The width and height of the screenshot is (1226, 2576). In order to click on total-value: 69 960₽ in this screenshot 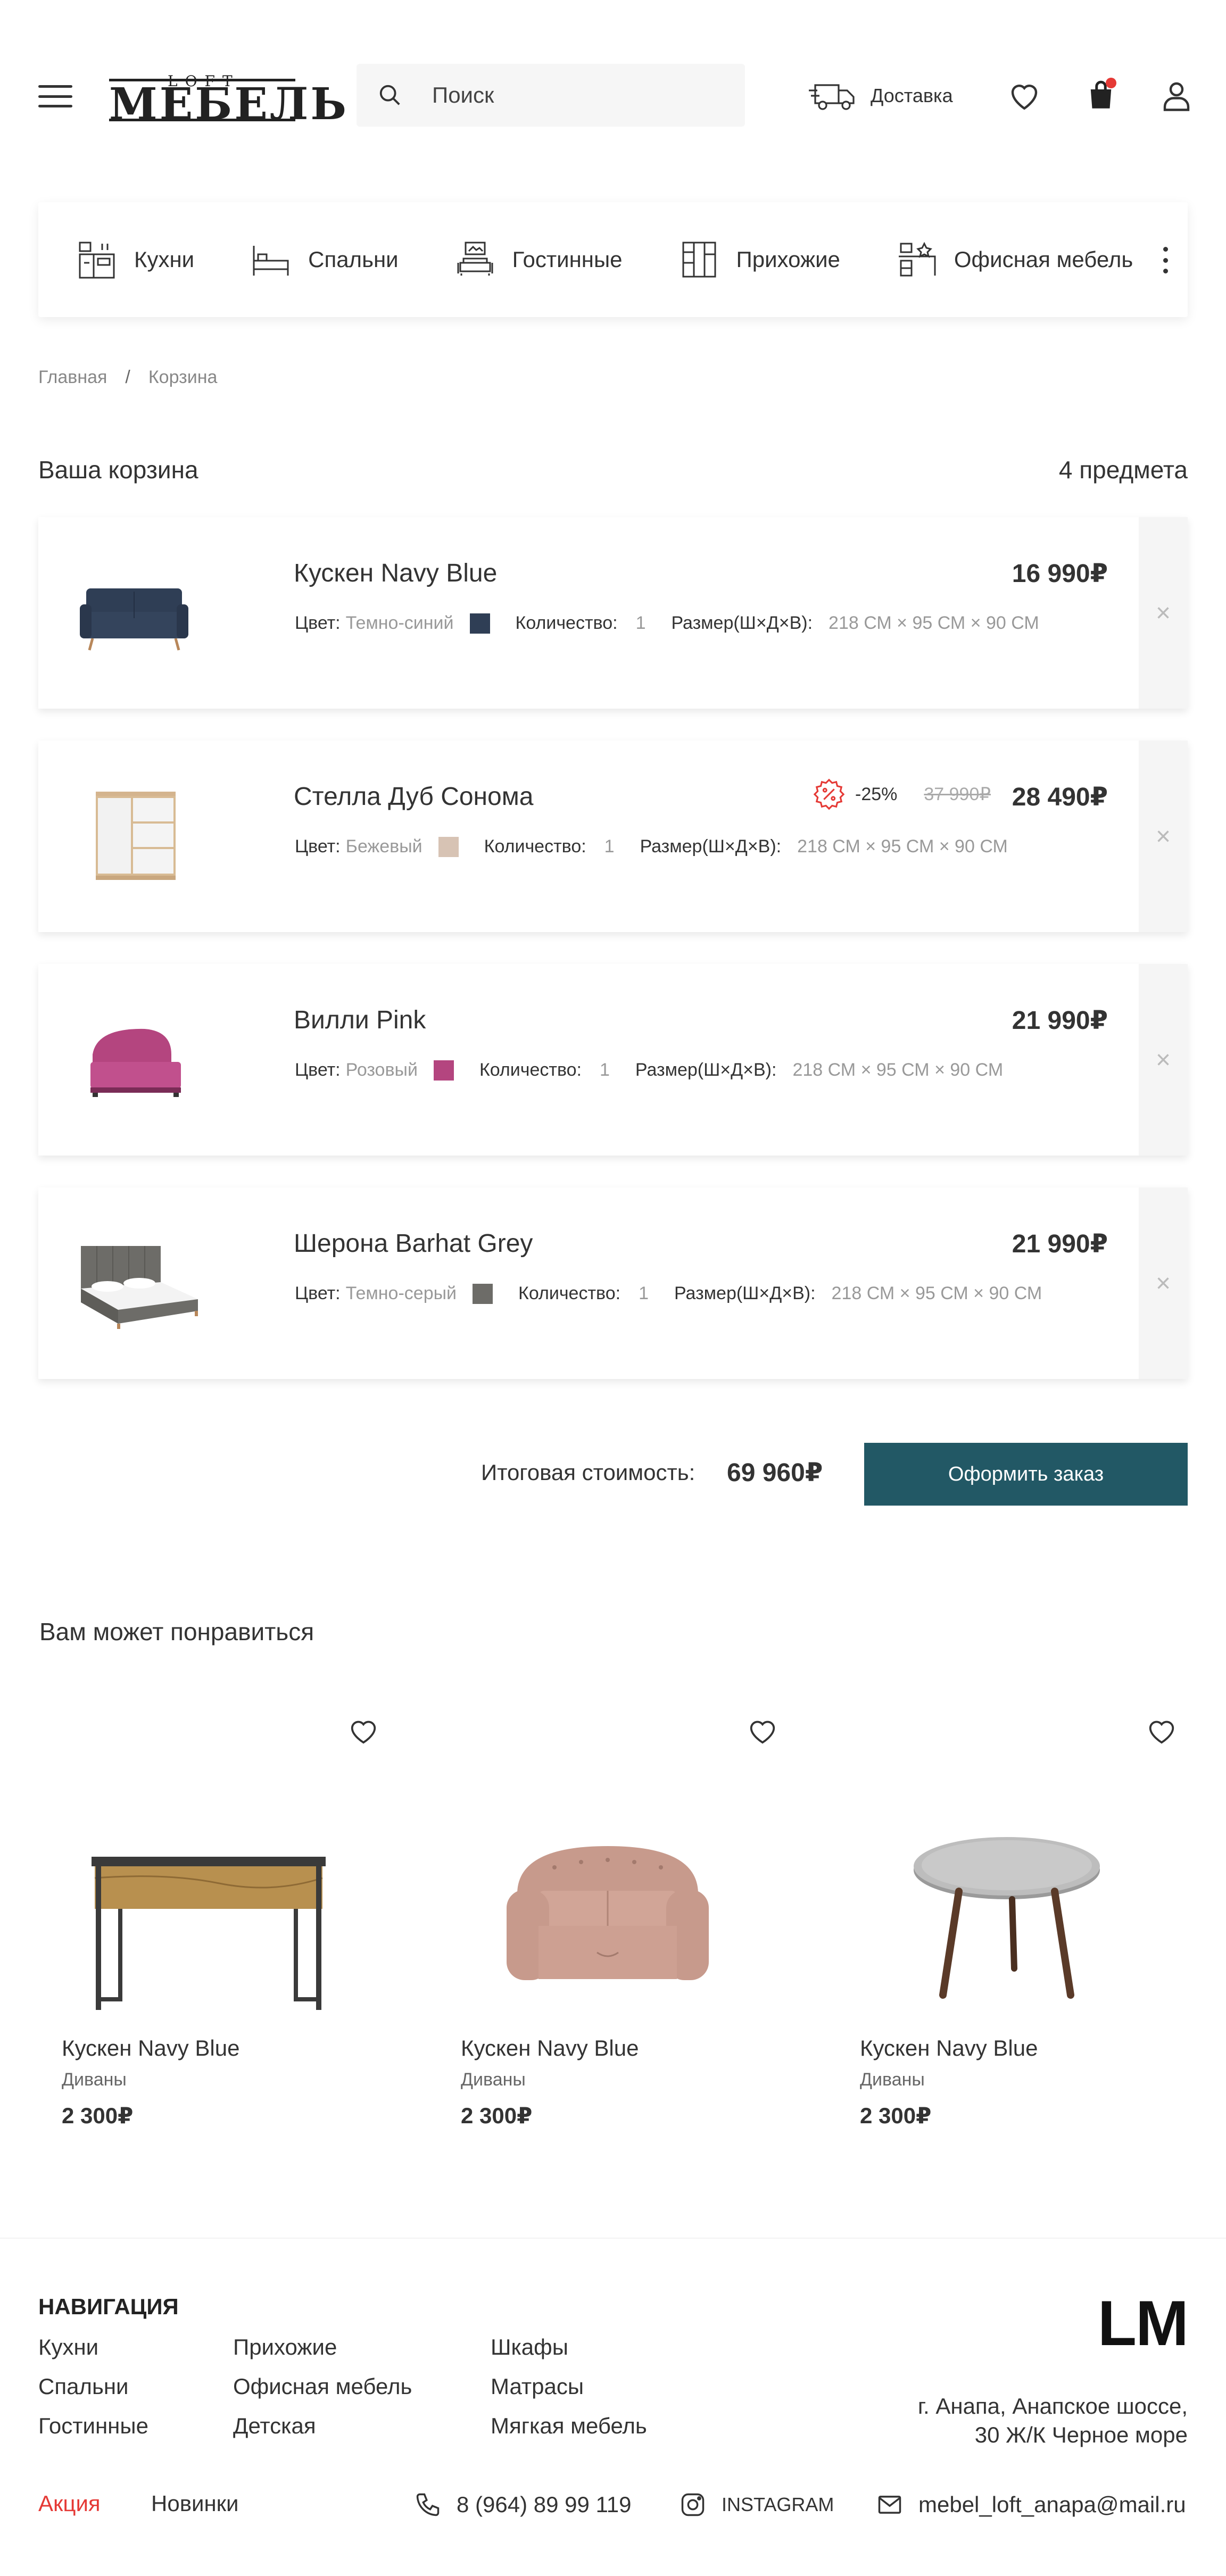, I will do `click(775, 1473)`.